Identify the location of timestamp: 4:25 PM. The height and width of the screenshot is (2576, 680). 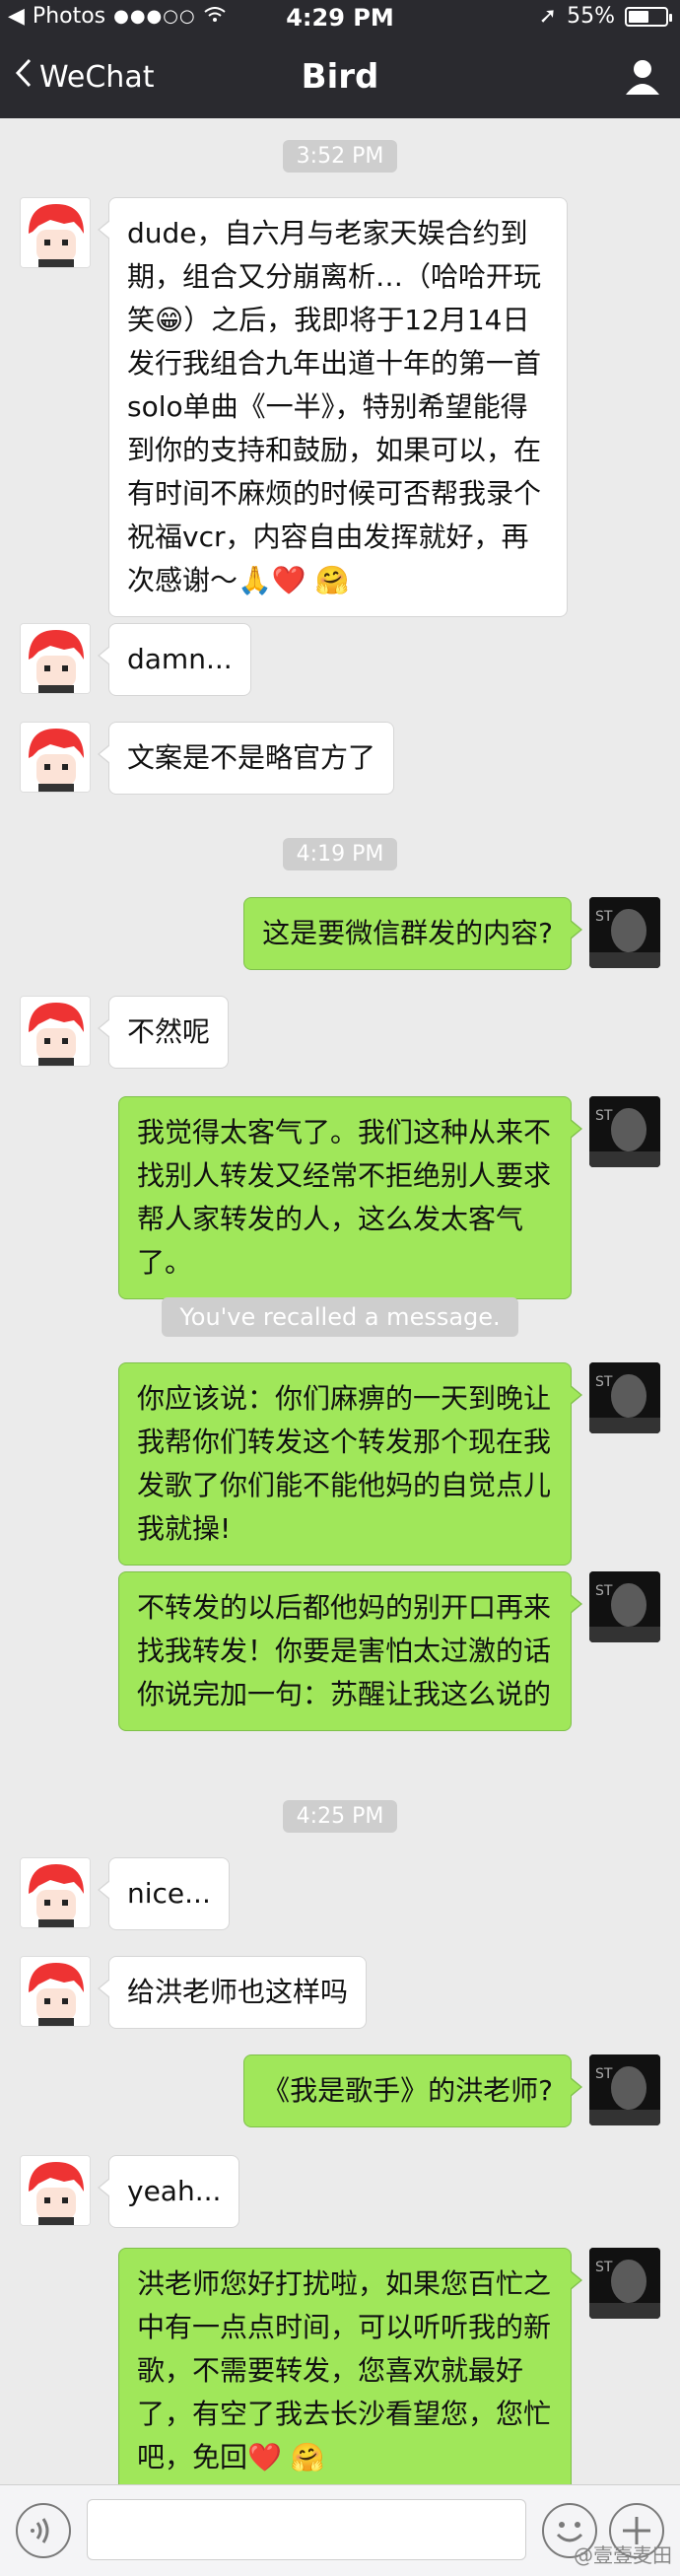
(340, 1816).